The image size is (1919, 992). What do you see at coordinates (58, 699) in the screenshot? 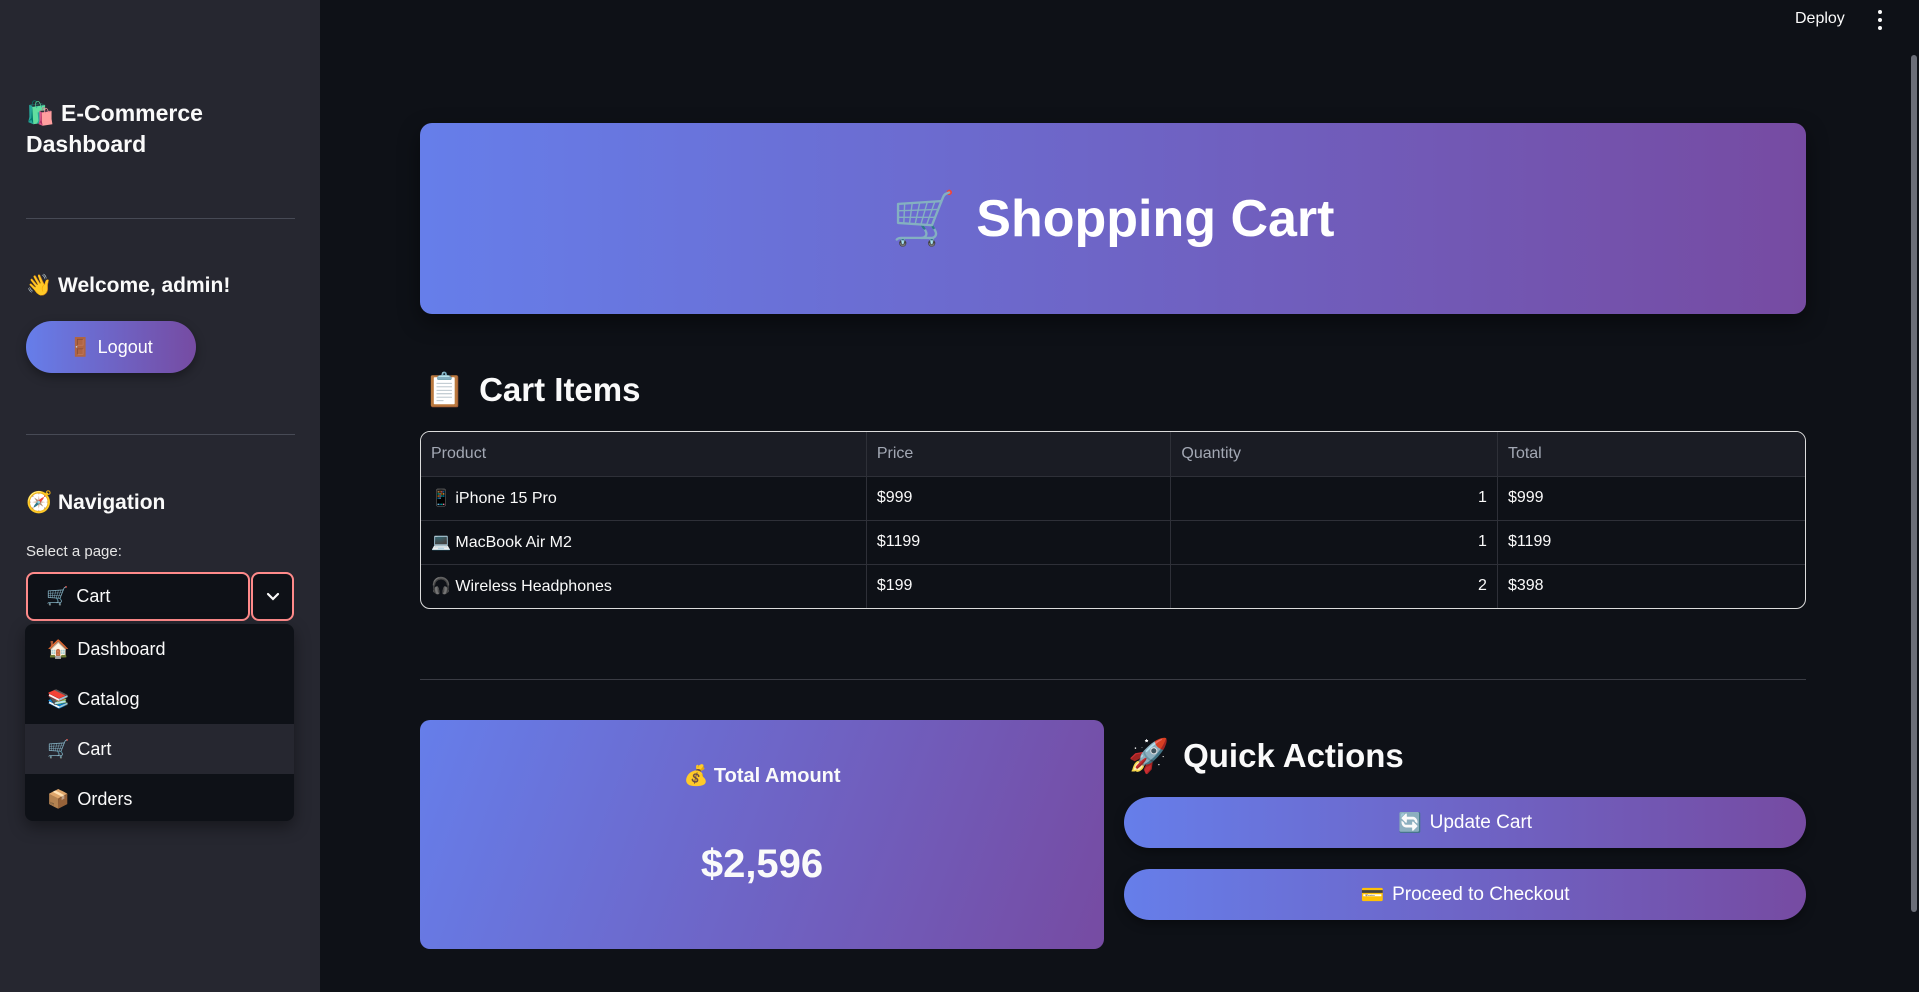
I see `books-icon: 📚` at bounding box center [58, 699].